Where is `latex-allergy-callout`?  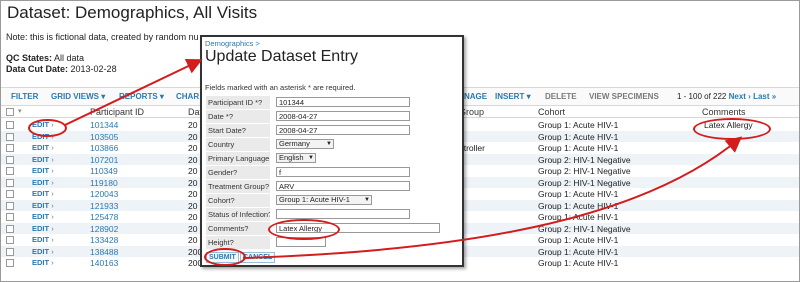 latex-allergy-callout is located at coordinates (732, 129).